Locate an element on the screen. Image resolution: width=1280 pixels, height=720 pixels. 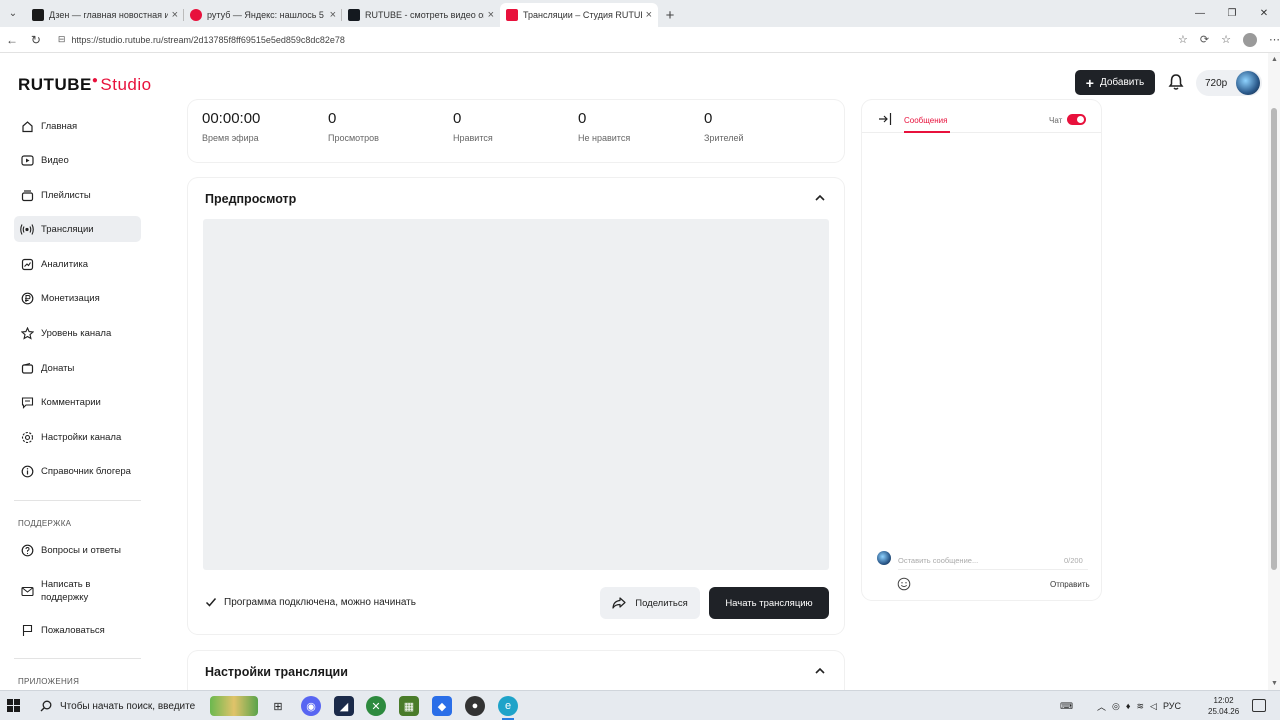
send-button: Отправить is located at coordinates (1070, 584).